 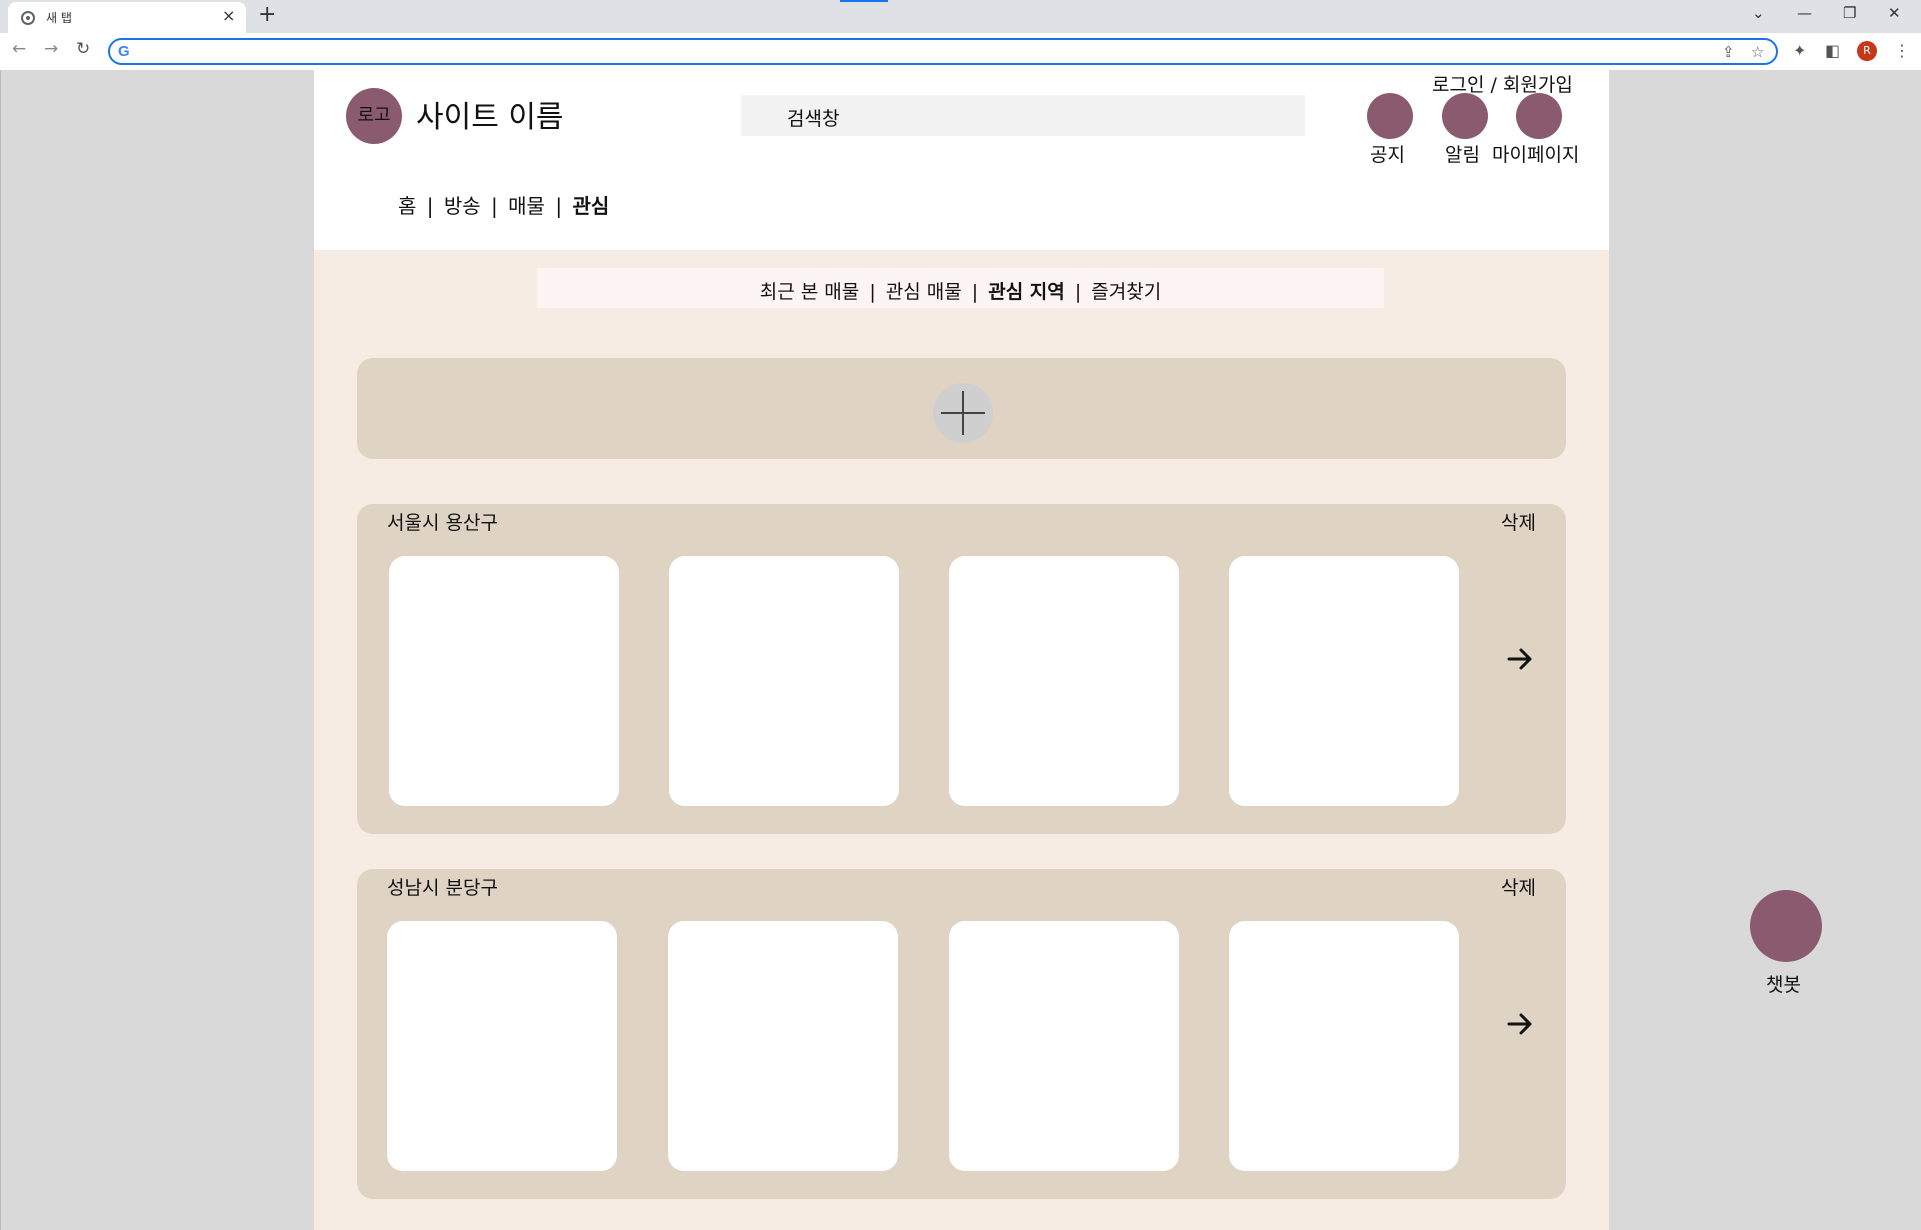 What do you see at coordinates (1832, 50) in the screenshot?
I see `sidepanel-icon: ◧` at bounding box center [1832, 50].